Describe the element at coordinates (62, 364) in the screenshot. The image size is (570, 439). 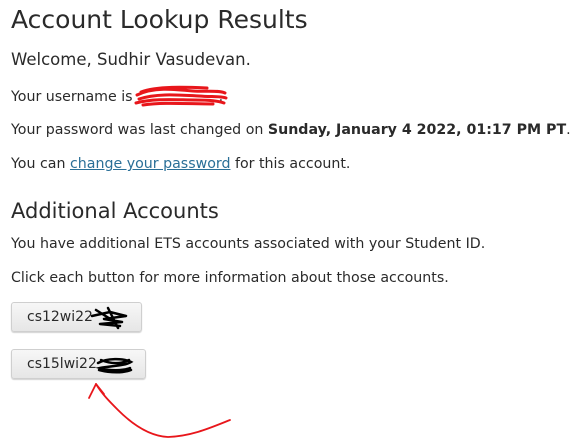
I see `account-button-label: cs15lwi22` at that location.